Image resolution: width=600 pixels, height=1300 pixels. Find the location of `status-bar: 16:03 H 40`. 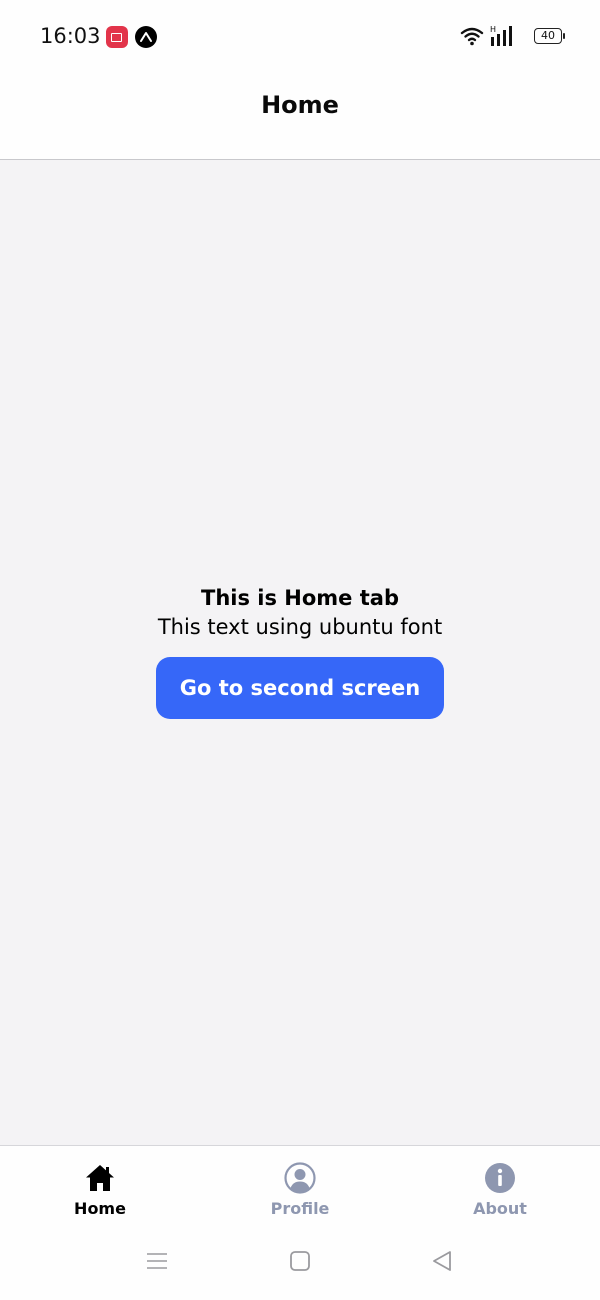

status-bar: 16:03 H 40 is located at coordinates (300, 37).